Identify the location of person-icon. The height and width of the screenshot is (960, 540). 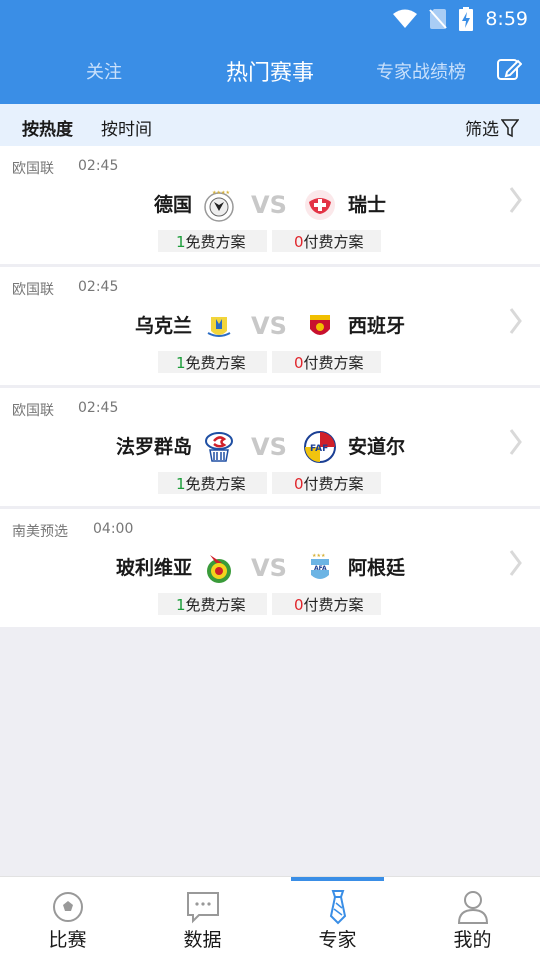
(472, 907).